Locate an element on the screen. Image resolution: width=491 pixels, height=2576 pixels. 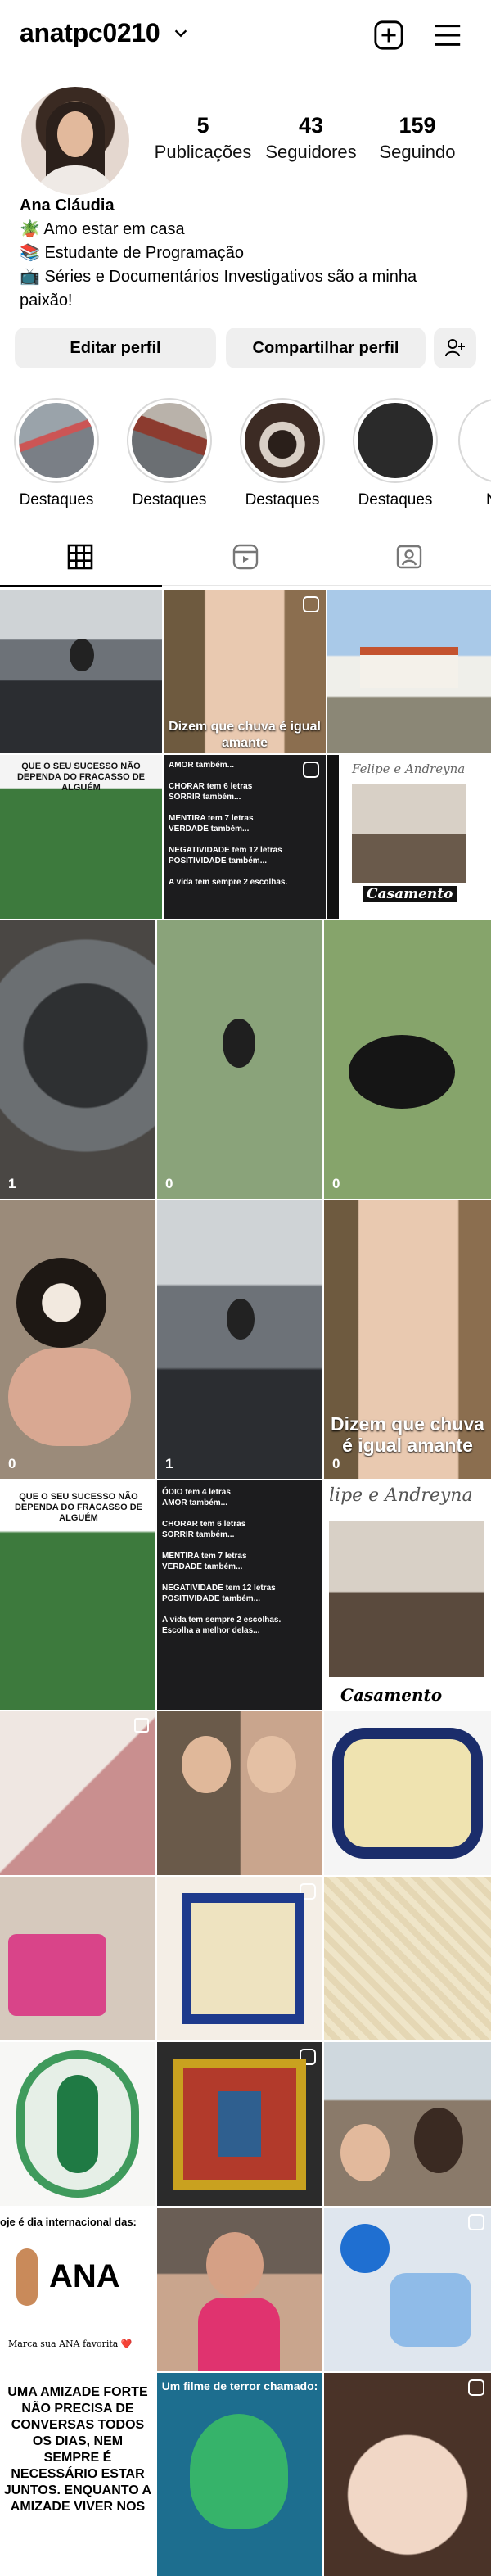
add-person-icon is located at coordinates (455, 348).